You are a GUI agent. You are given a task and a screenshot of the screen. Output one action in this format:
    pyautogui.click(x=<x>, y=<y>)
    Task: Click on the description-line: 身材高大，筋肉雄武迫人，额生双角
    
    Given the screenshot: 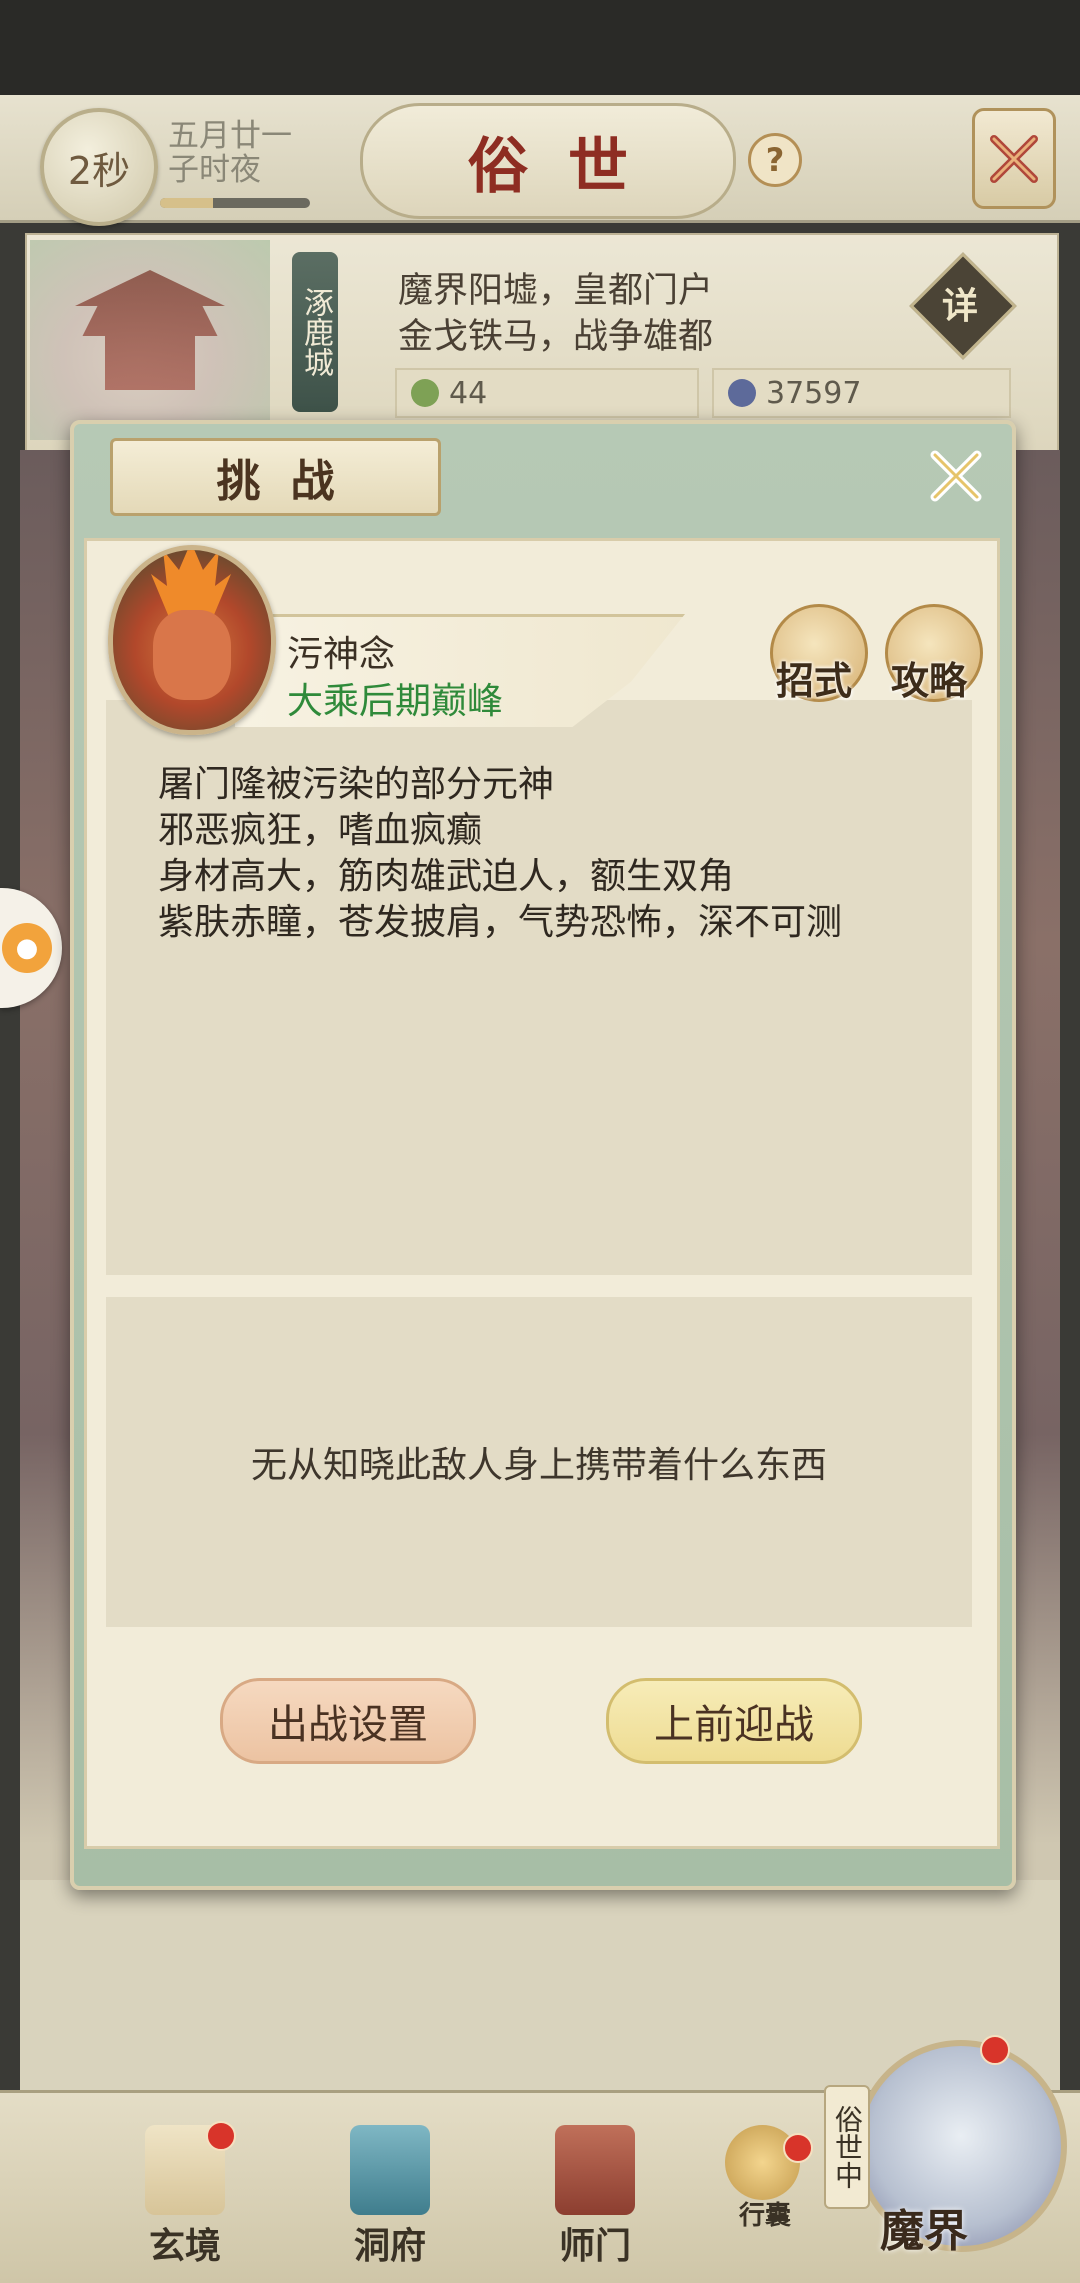 What is the action you would take?
    pyautogui.click(x=446, y=876)
    